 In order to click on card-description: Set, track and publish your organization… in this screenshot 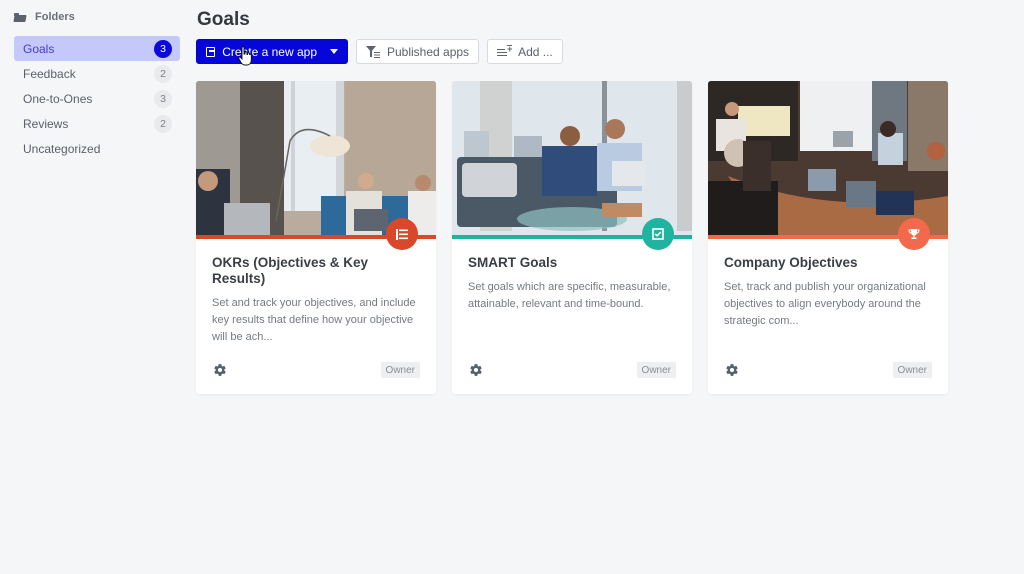, I will do `click(825, 304)`.